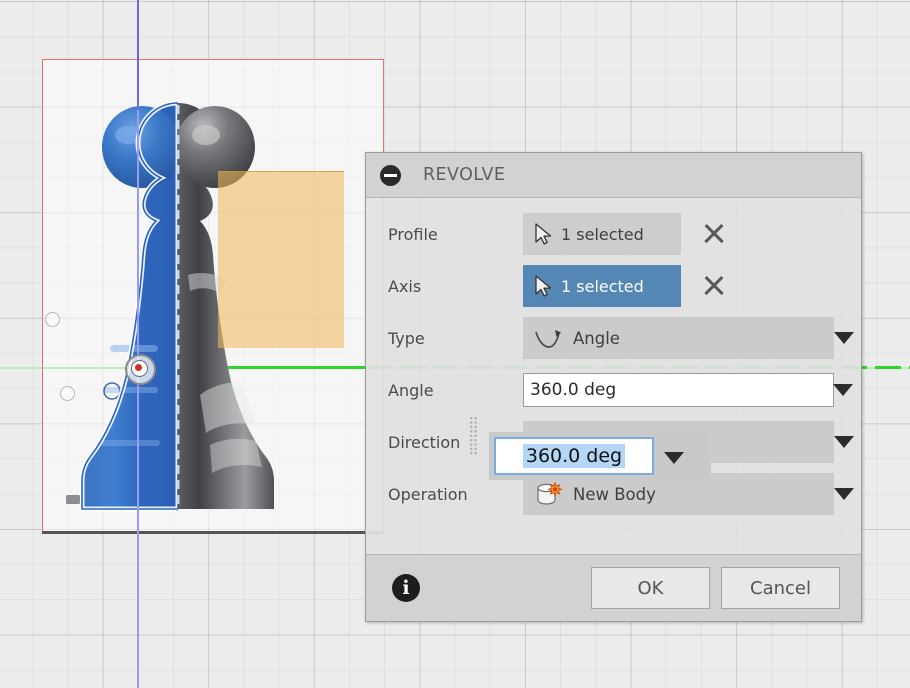 This screenshot has height=688, width=910. Describe the element at coordinates (138, 55) in the screenshot. I see `z-axis-highlight` at that location.